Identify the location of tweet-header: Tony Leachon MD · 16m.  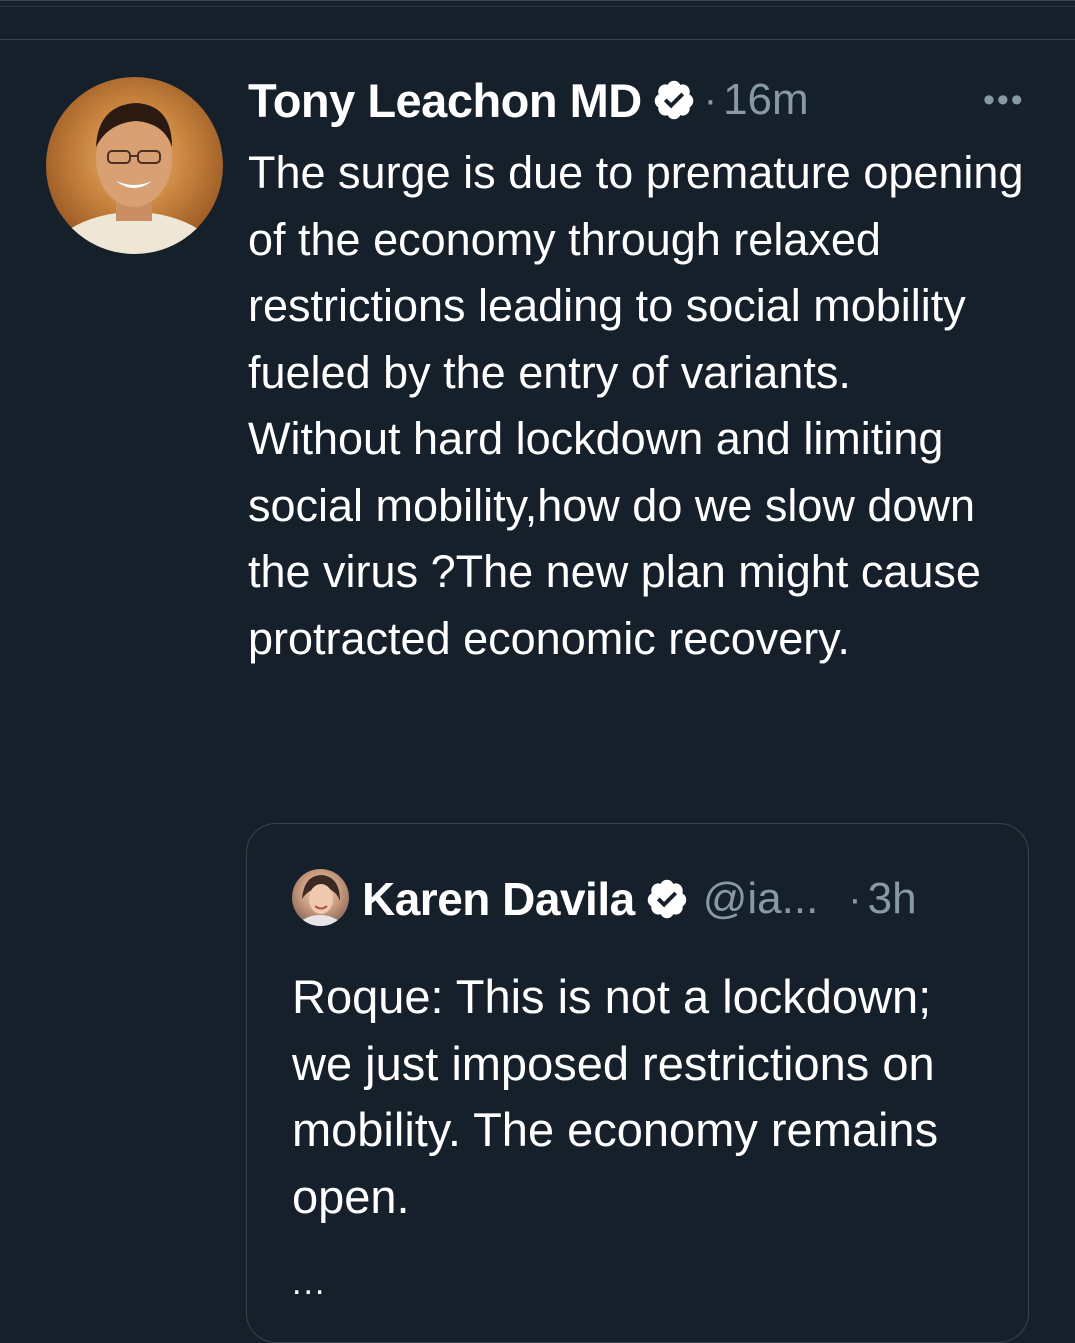
(643, 100).